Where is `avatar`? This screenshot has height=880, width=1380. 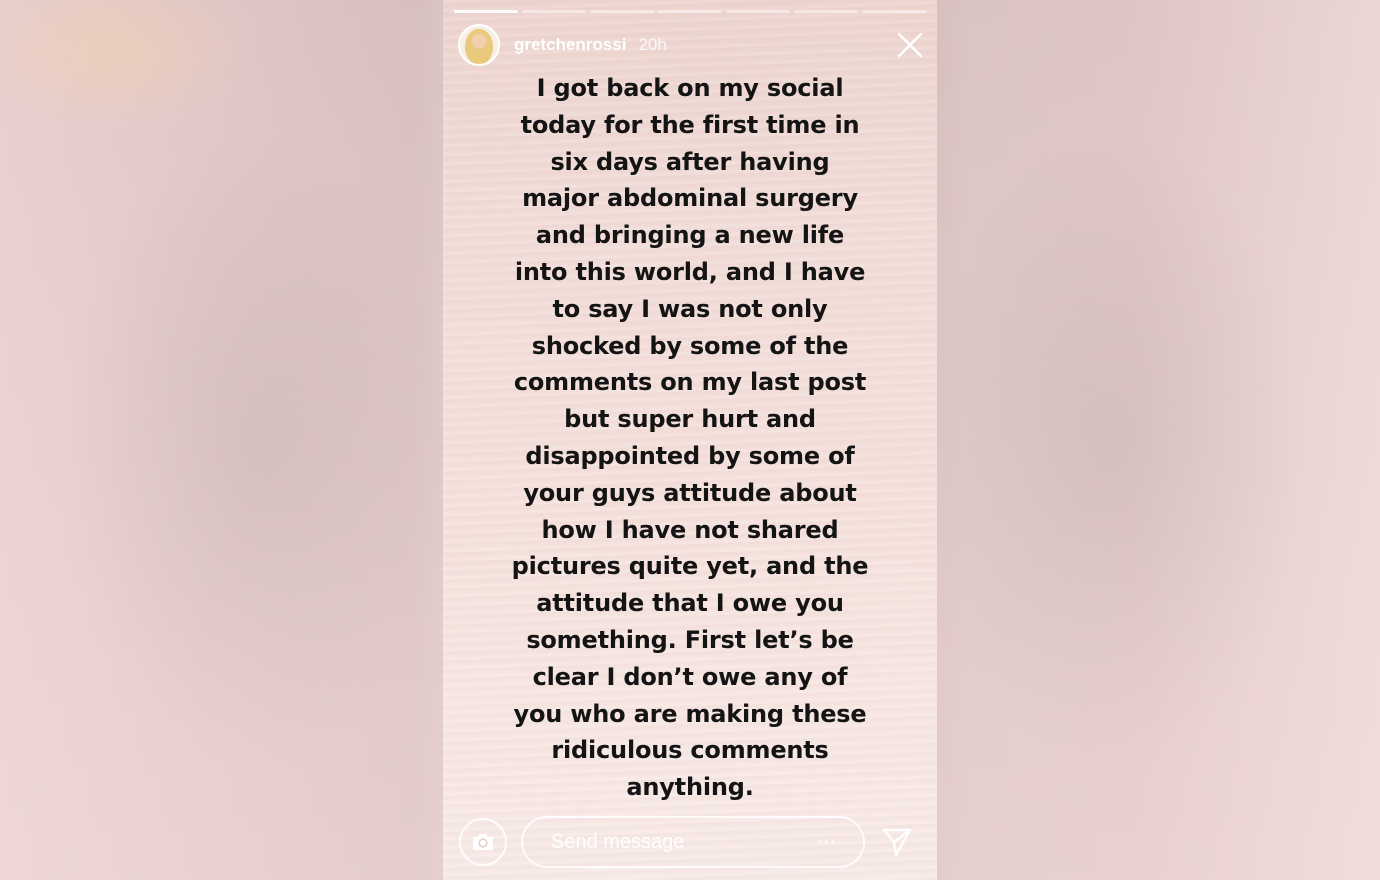
avatar is located at coordinates (479, 45).